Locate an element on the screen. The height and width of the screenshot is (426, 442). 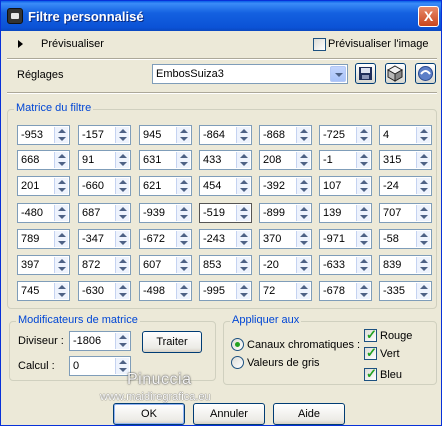
matrix-cell: -630 is located at coordinates (104, 291).